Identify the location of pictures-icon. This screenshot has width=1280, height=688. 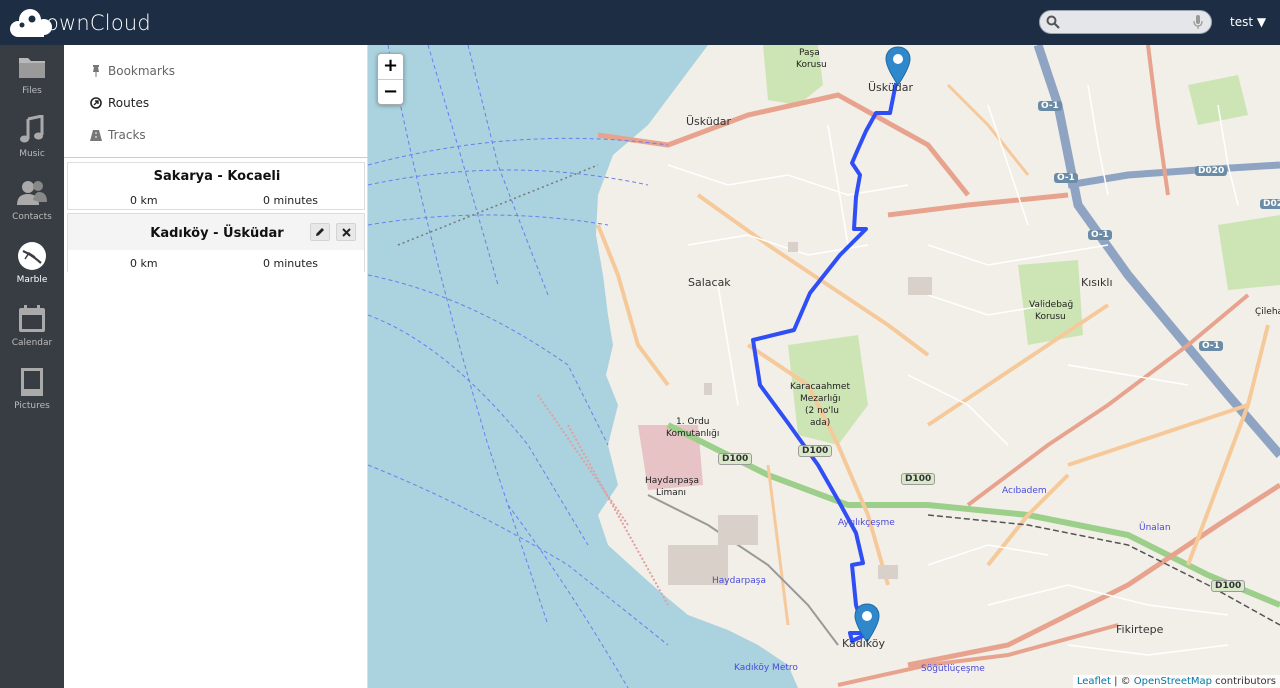
(32, 382).